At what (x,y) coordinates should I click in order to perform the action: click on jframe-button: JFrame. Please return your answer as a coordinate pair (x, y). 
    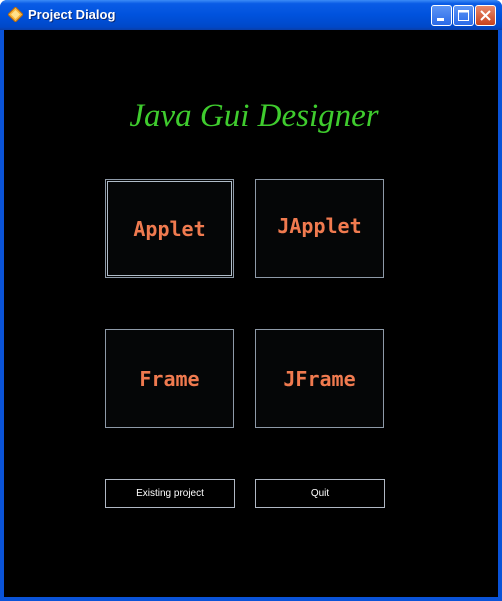
    Looking at the image, I should click on (319, 378).